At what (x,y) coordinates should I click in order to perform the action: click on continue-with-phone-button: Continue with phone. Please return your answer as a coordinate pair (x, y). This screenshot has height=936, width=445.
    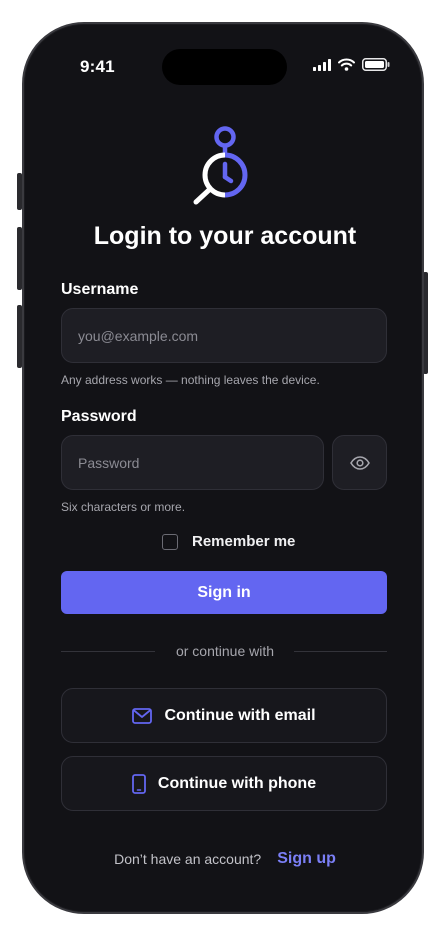
    Looking at the image, I should click on (224, 783).